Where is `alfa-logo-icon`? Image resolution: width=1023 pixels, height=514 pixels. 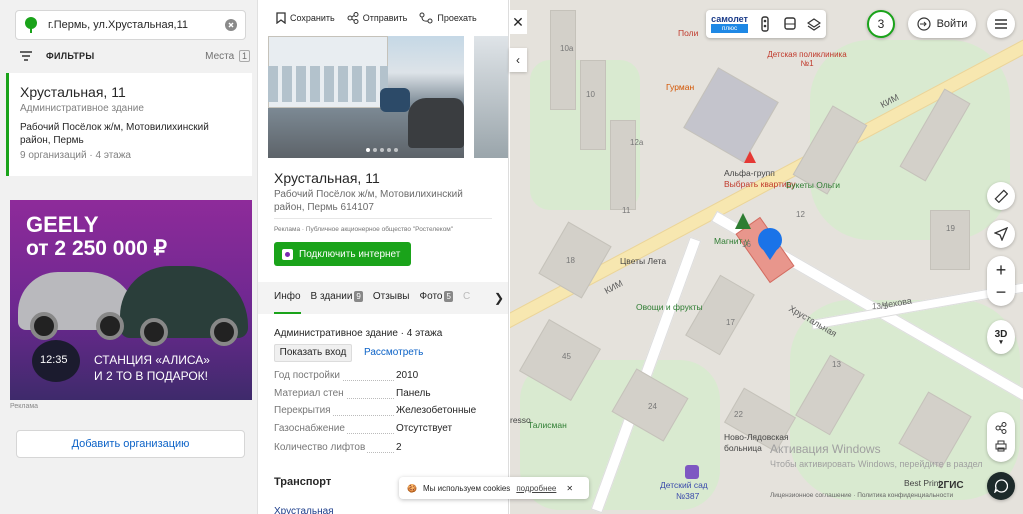 alfa-logo-icon is located at coordinates (750, 157).